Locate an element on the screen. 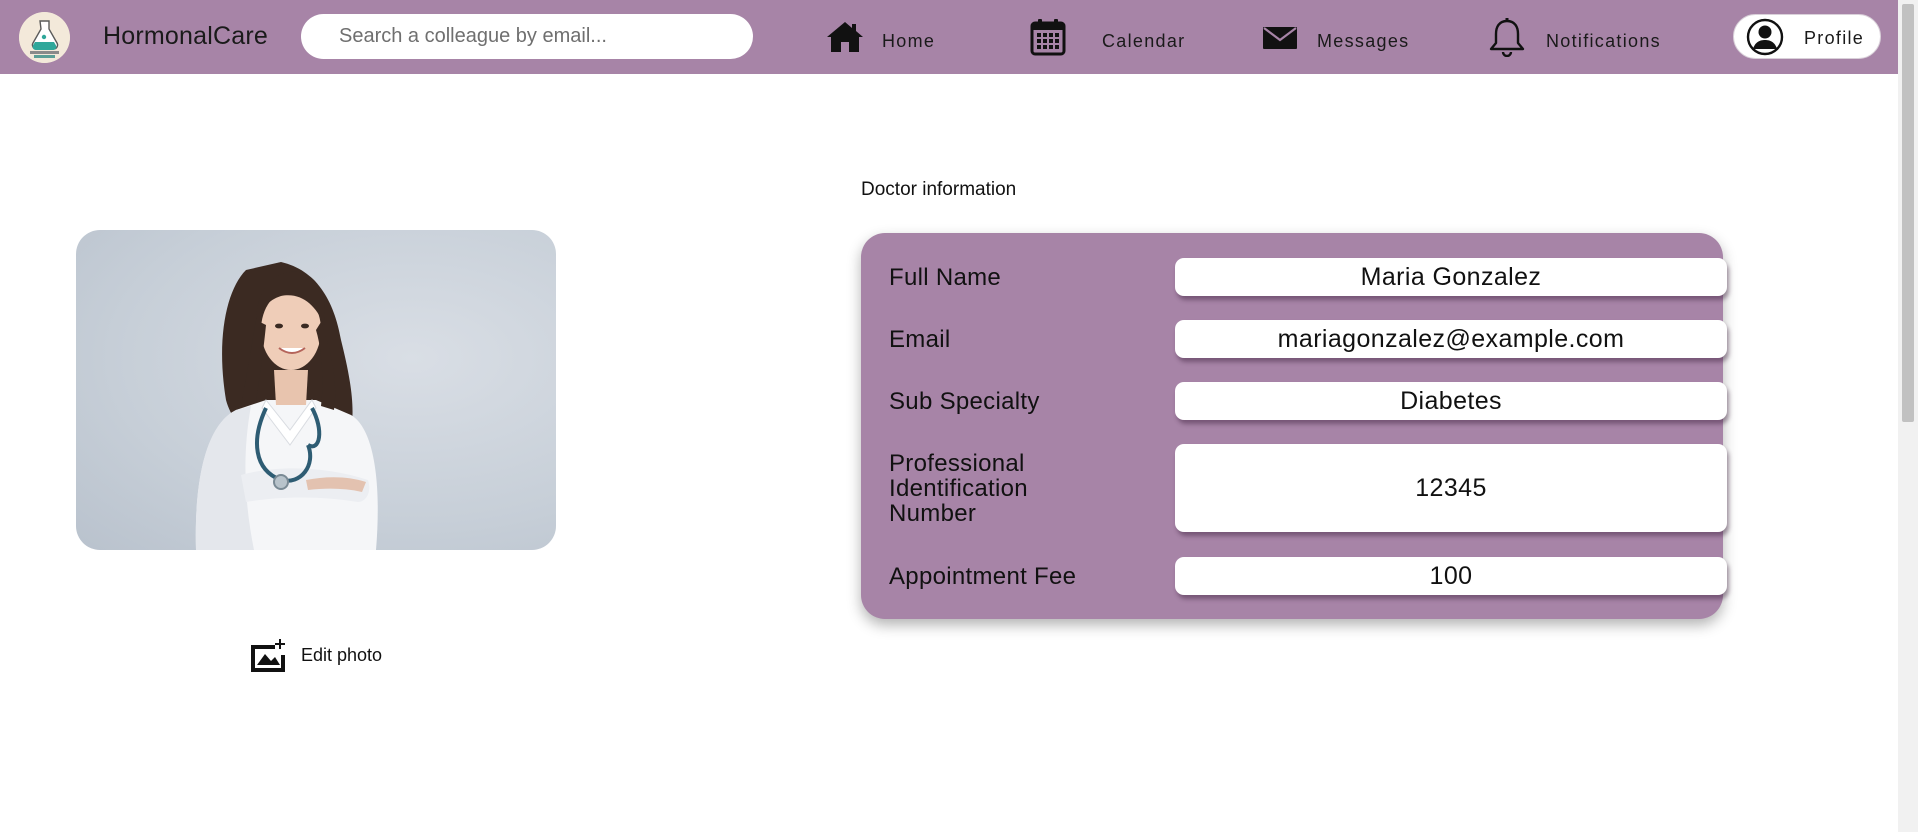  profile-button: Profile is located at coordinates (1807, 36).